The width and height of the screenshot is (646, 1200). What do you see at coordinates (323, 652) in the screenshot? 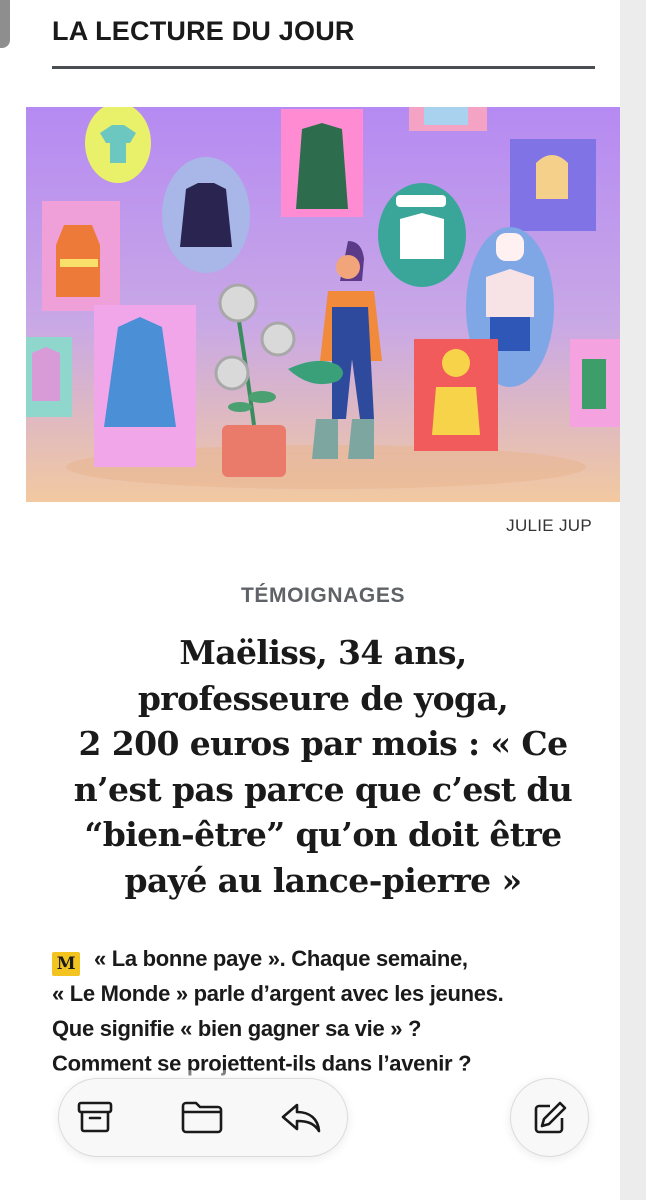
I see `headline-line: Maëliss, 34 ans,` at bounding box center [323, 652].